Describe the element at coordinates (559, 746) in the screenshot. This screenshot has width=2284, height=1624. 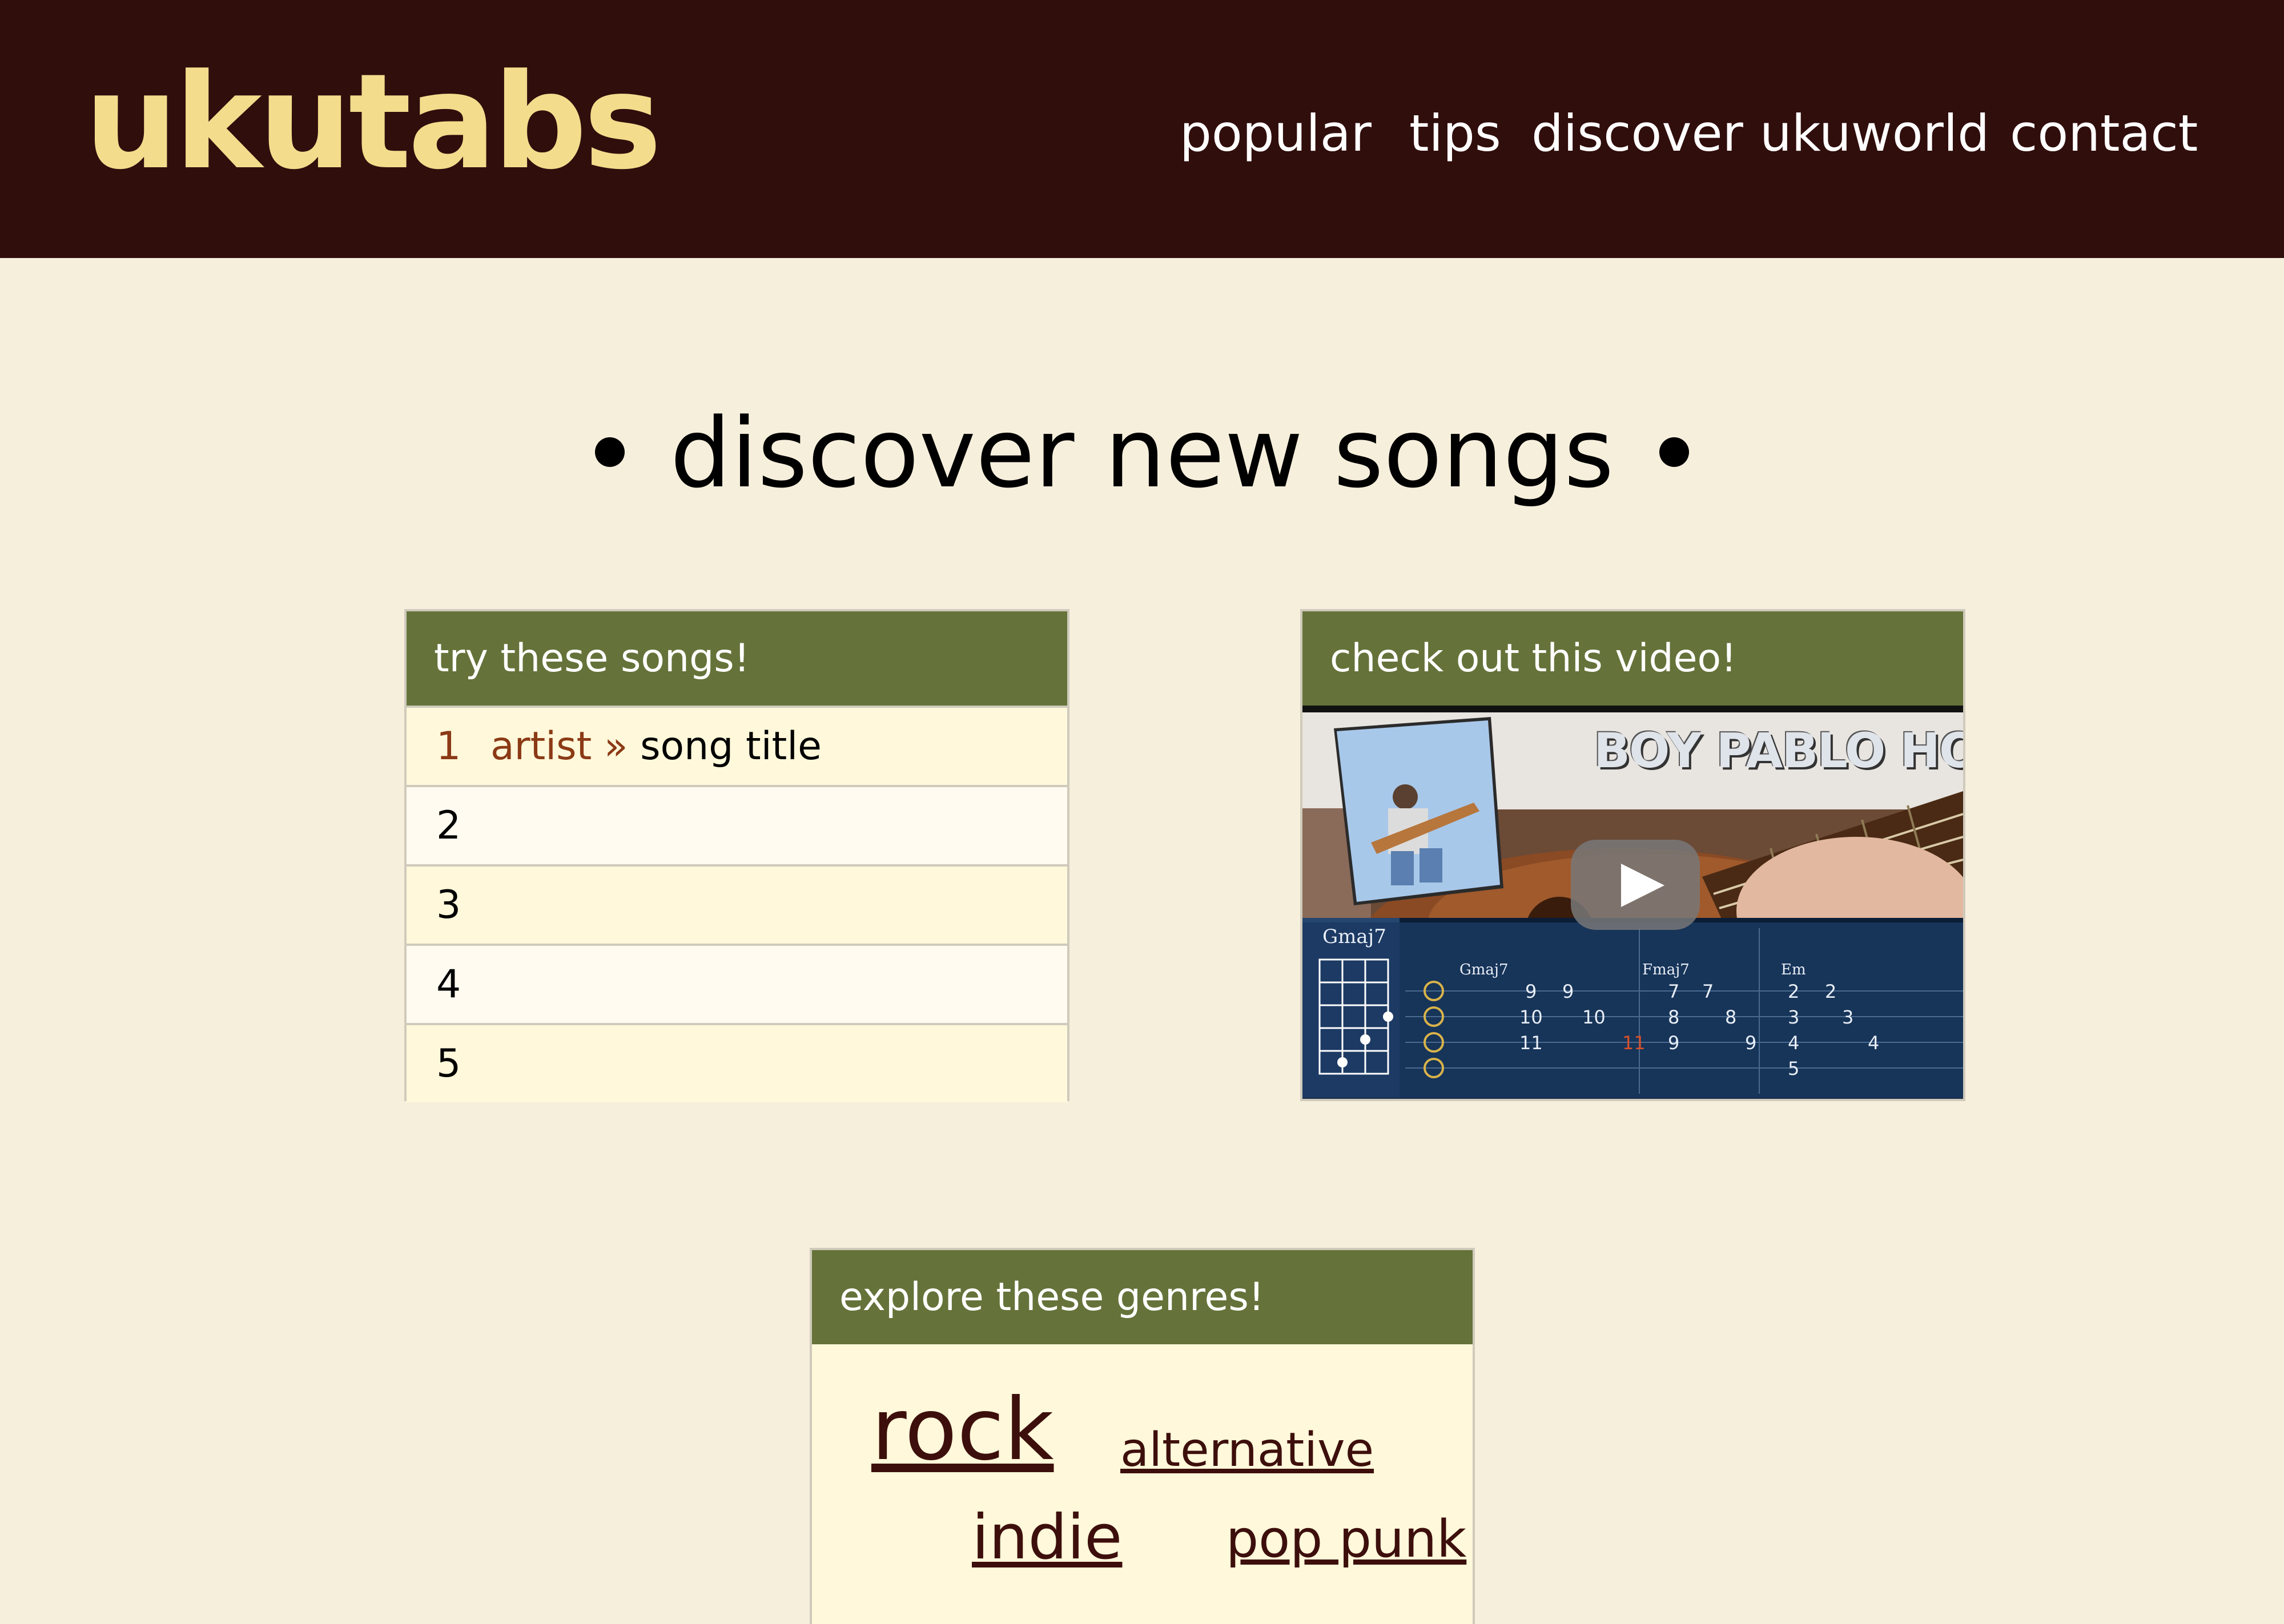
I see `song-artist-link: artist »` at that location.